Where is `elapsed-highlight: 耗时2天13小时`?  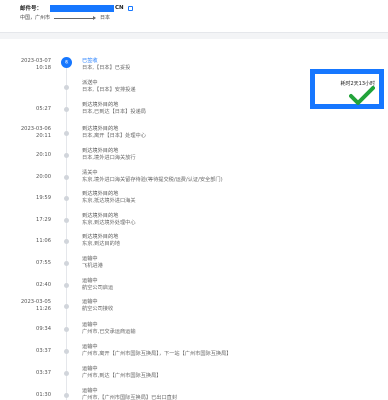
elapsed-highlight: 耗时2天13小时 is located at coordinates (347, 89).